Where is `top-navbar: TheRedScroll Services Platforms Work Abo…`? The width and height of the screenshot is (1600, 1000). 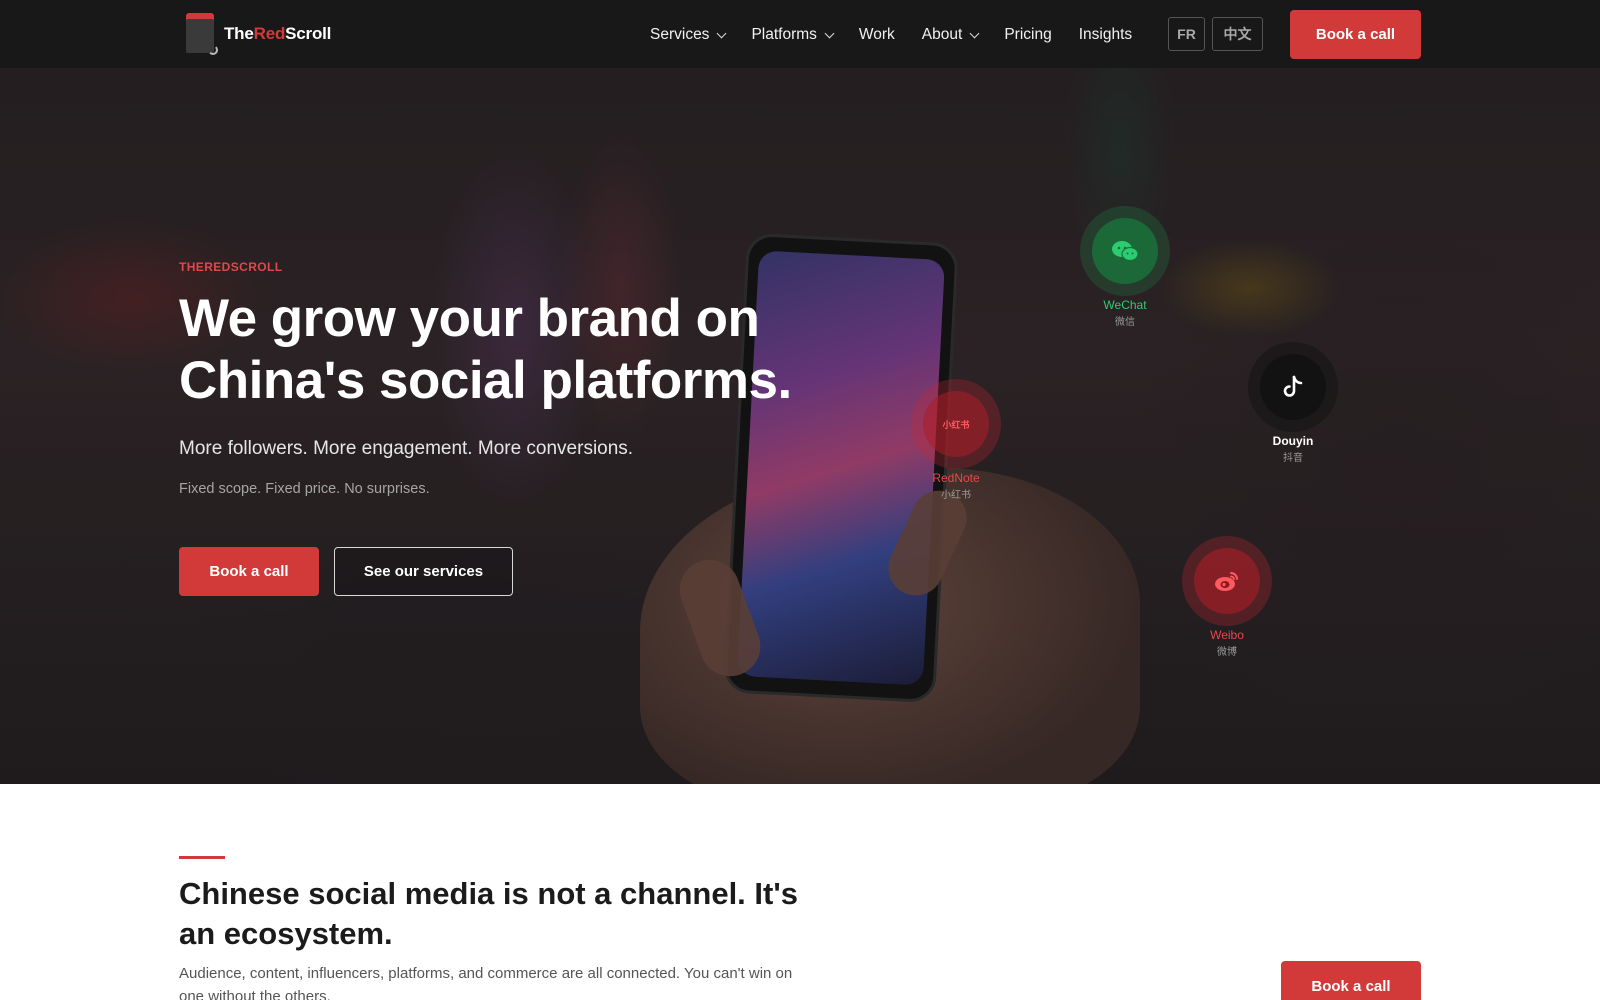
top-navbar: TheRedScroll Services Platforms Work Abo… is located at coordinates (800, 34).